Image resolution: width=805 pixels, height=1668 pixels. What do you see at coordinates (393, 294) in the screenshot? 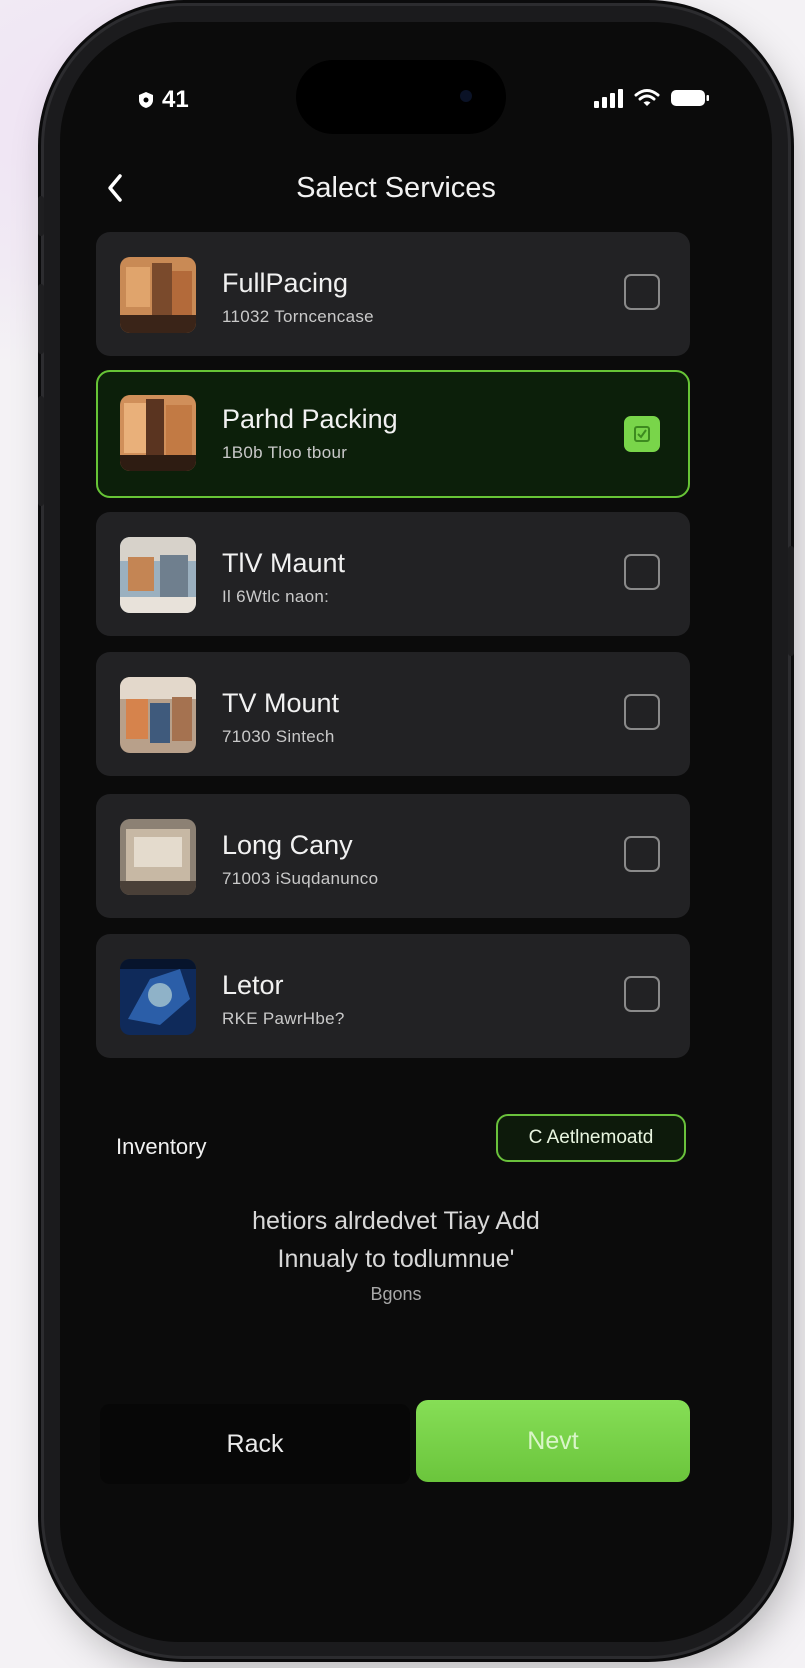
I see `service-card-full-packing: FullPacing 11032 Torncencase` at bounding box center [393, 294].